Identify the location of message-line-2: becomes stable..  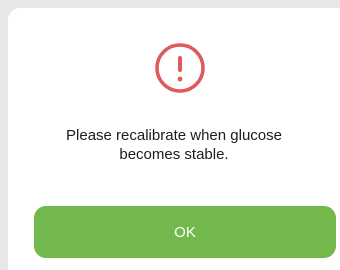
(174, 154).